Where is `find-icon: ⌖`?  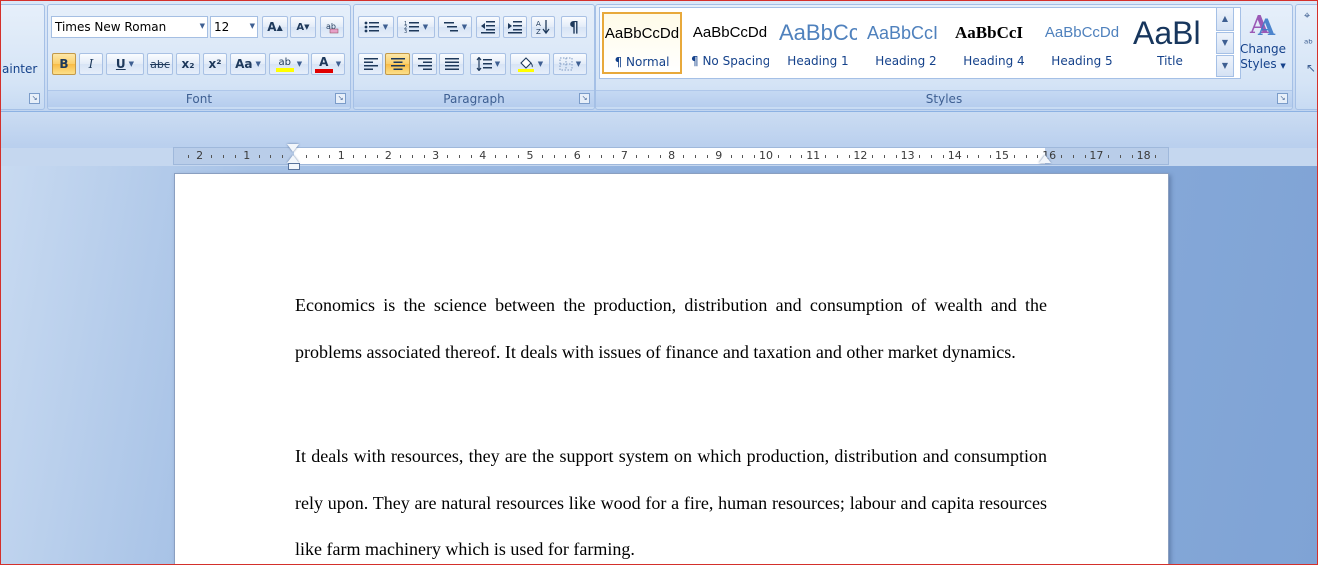 find-icon: ⌖ is located at coordinates (1307, 16).